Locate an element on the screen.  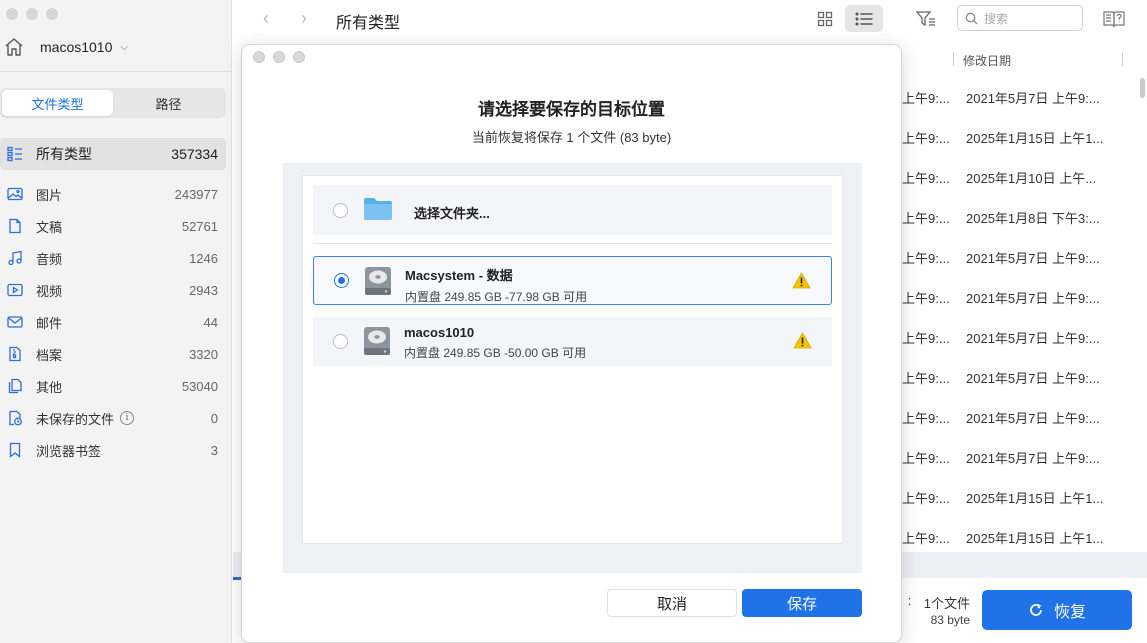
info-icon: i is located at coordinates (127, 418).